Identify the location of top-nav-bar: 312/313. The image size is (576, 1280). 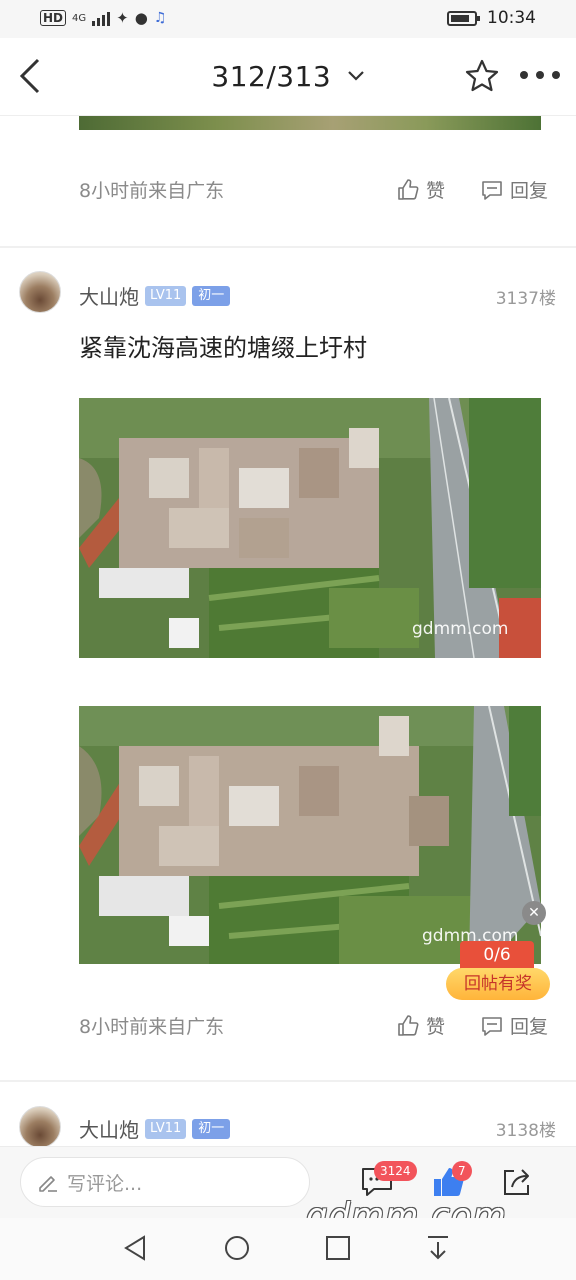
(288, 77).